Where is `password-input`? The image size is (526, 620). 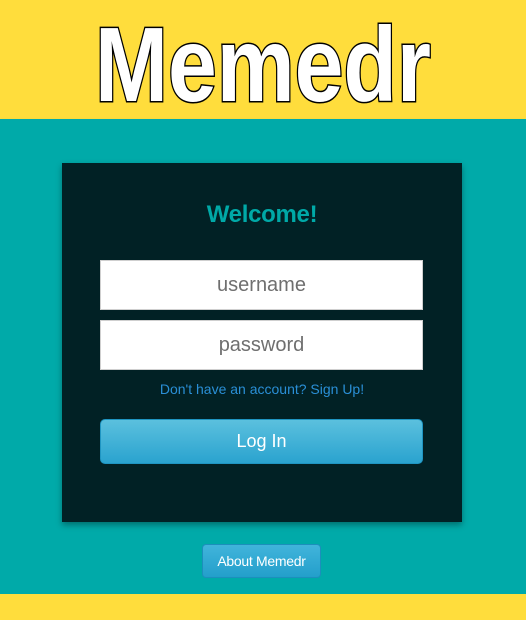 password-input is located at coordinates (261, 345).